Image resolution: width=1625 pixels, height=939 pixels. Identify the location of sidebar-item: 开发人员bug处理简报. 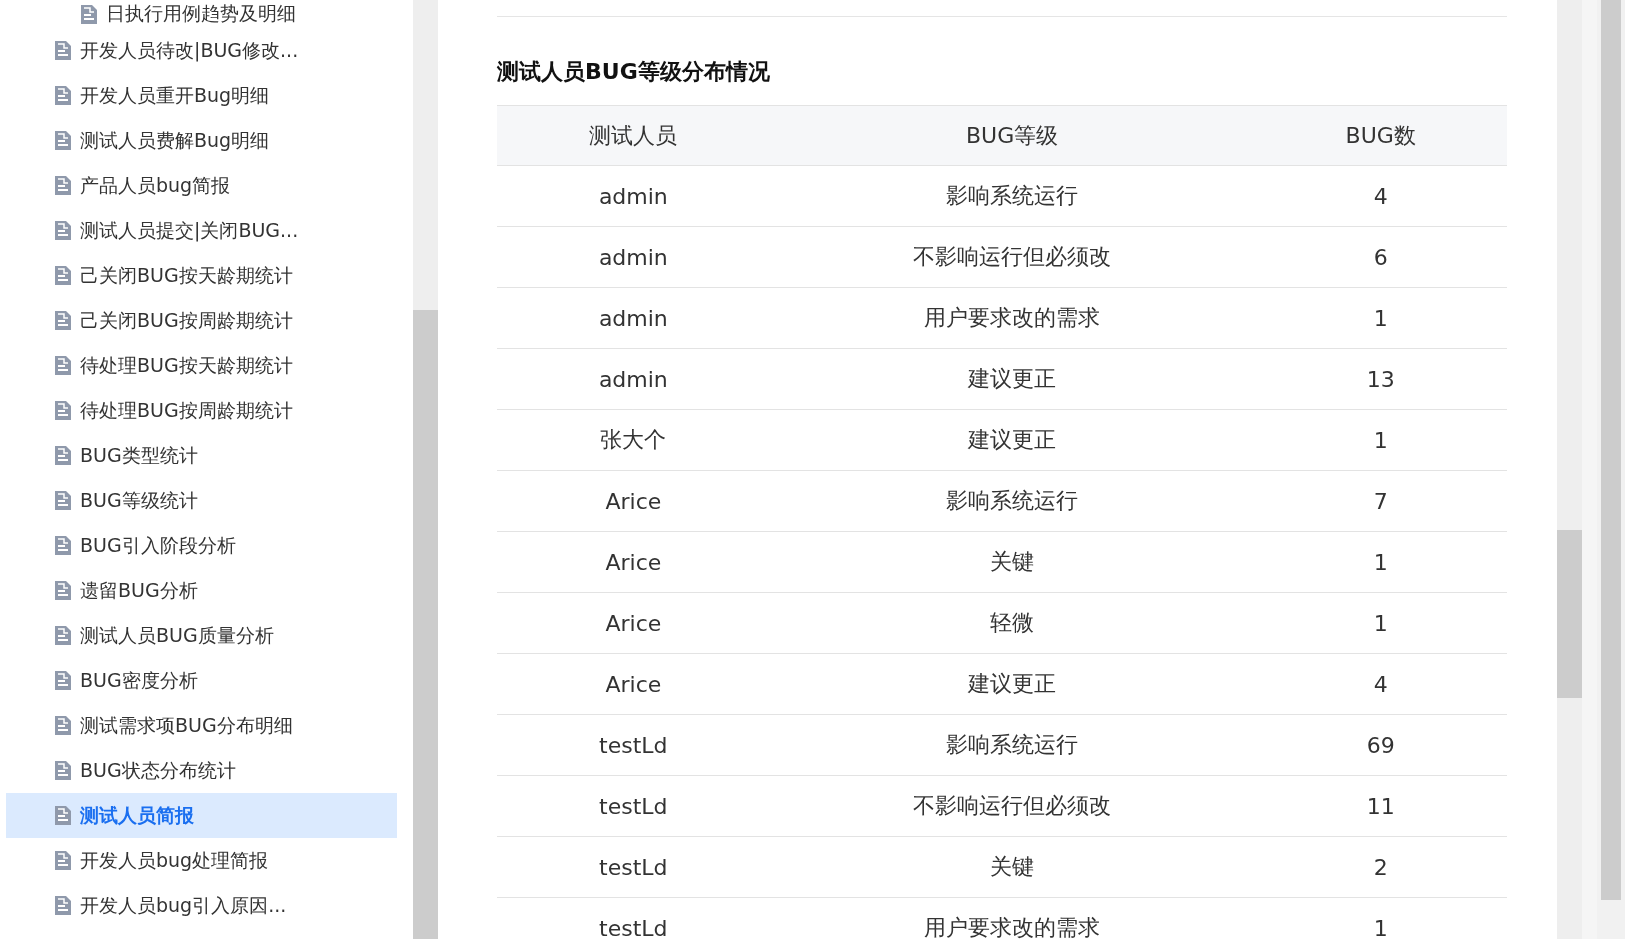
(201, 860).